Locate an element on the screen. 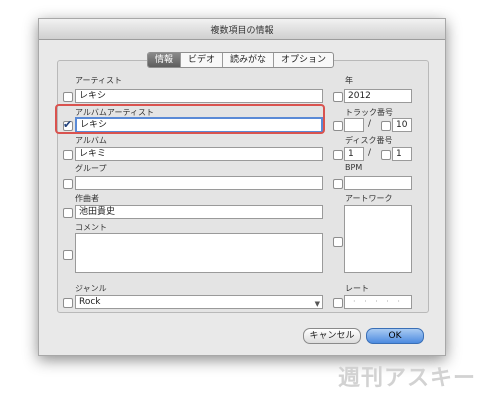  album-field: レキミ is located at coordinates (199, 154).